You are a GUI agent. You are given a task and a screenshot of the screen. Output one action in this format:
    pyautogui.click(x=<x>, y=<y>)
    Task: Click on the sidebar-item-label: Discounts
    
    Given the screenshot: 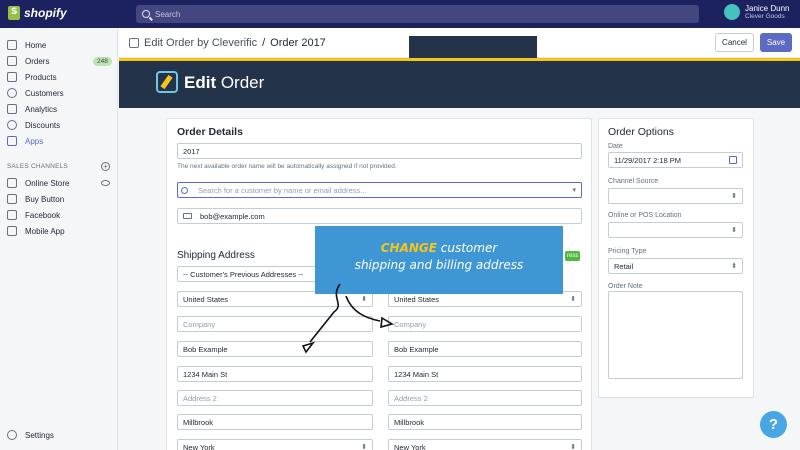 What is the action you would take?
    pyautogui.click(x=43, y=125)
    